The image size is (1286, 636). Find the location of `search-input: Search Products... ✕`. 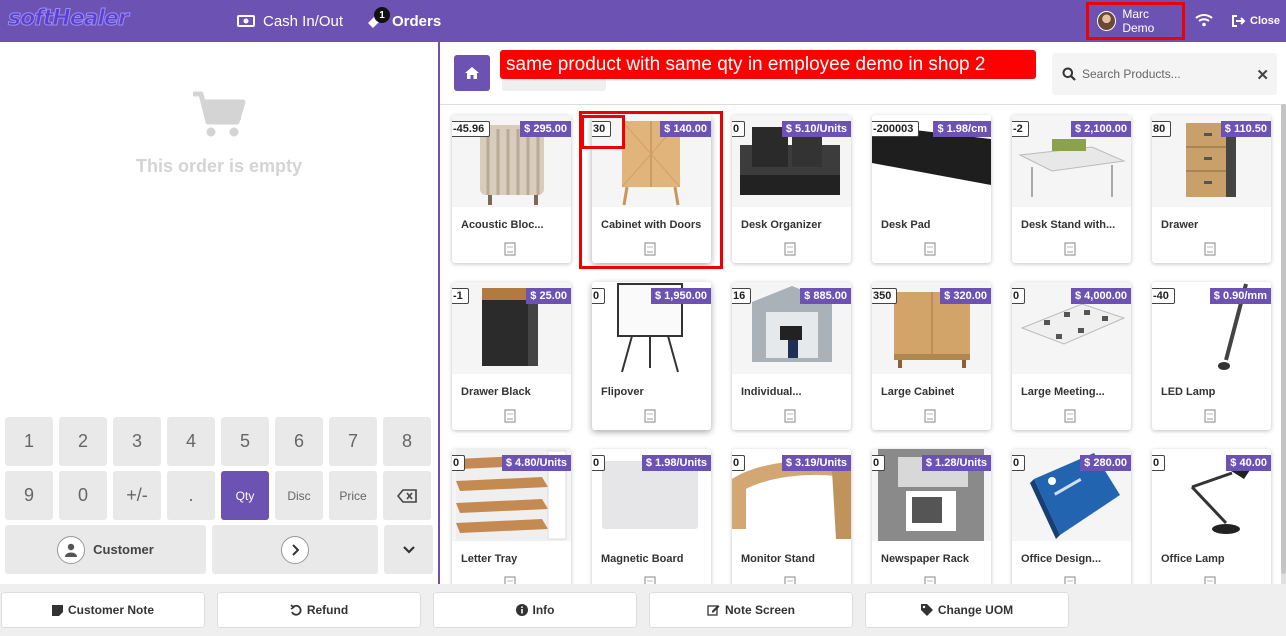

search-input: Search Products... ✕ is located at coordinates (1164, 74).